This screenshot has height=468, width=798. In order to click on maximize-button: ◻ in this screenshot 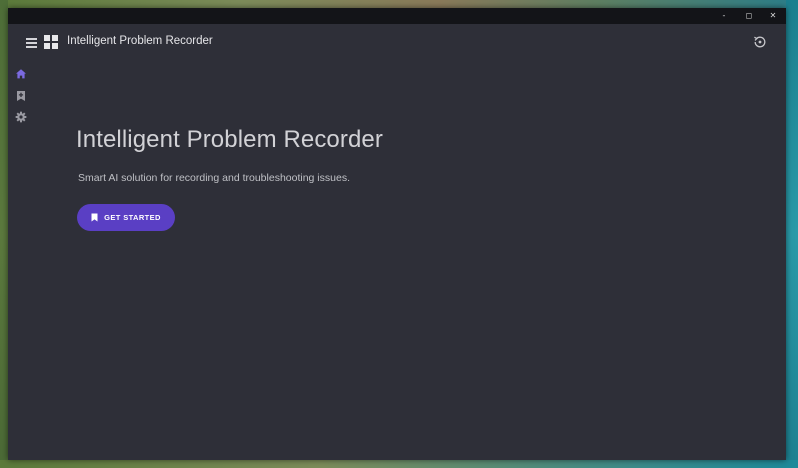, I will do `click(749, 16)`.